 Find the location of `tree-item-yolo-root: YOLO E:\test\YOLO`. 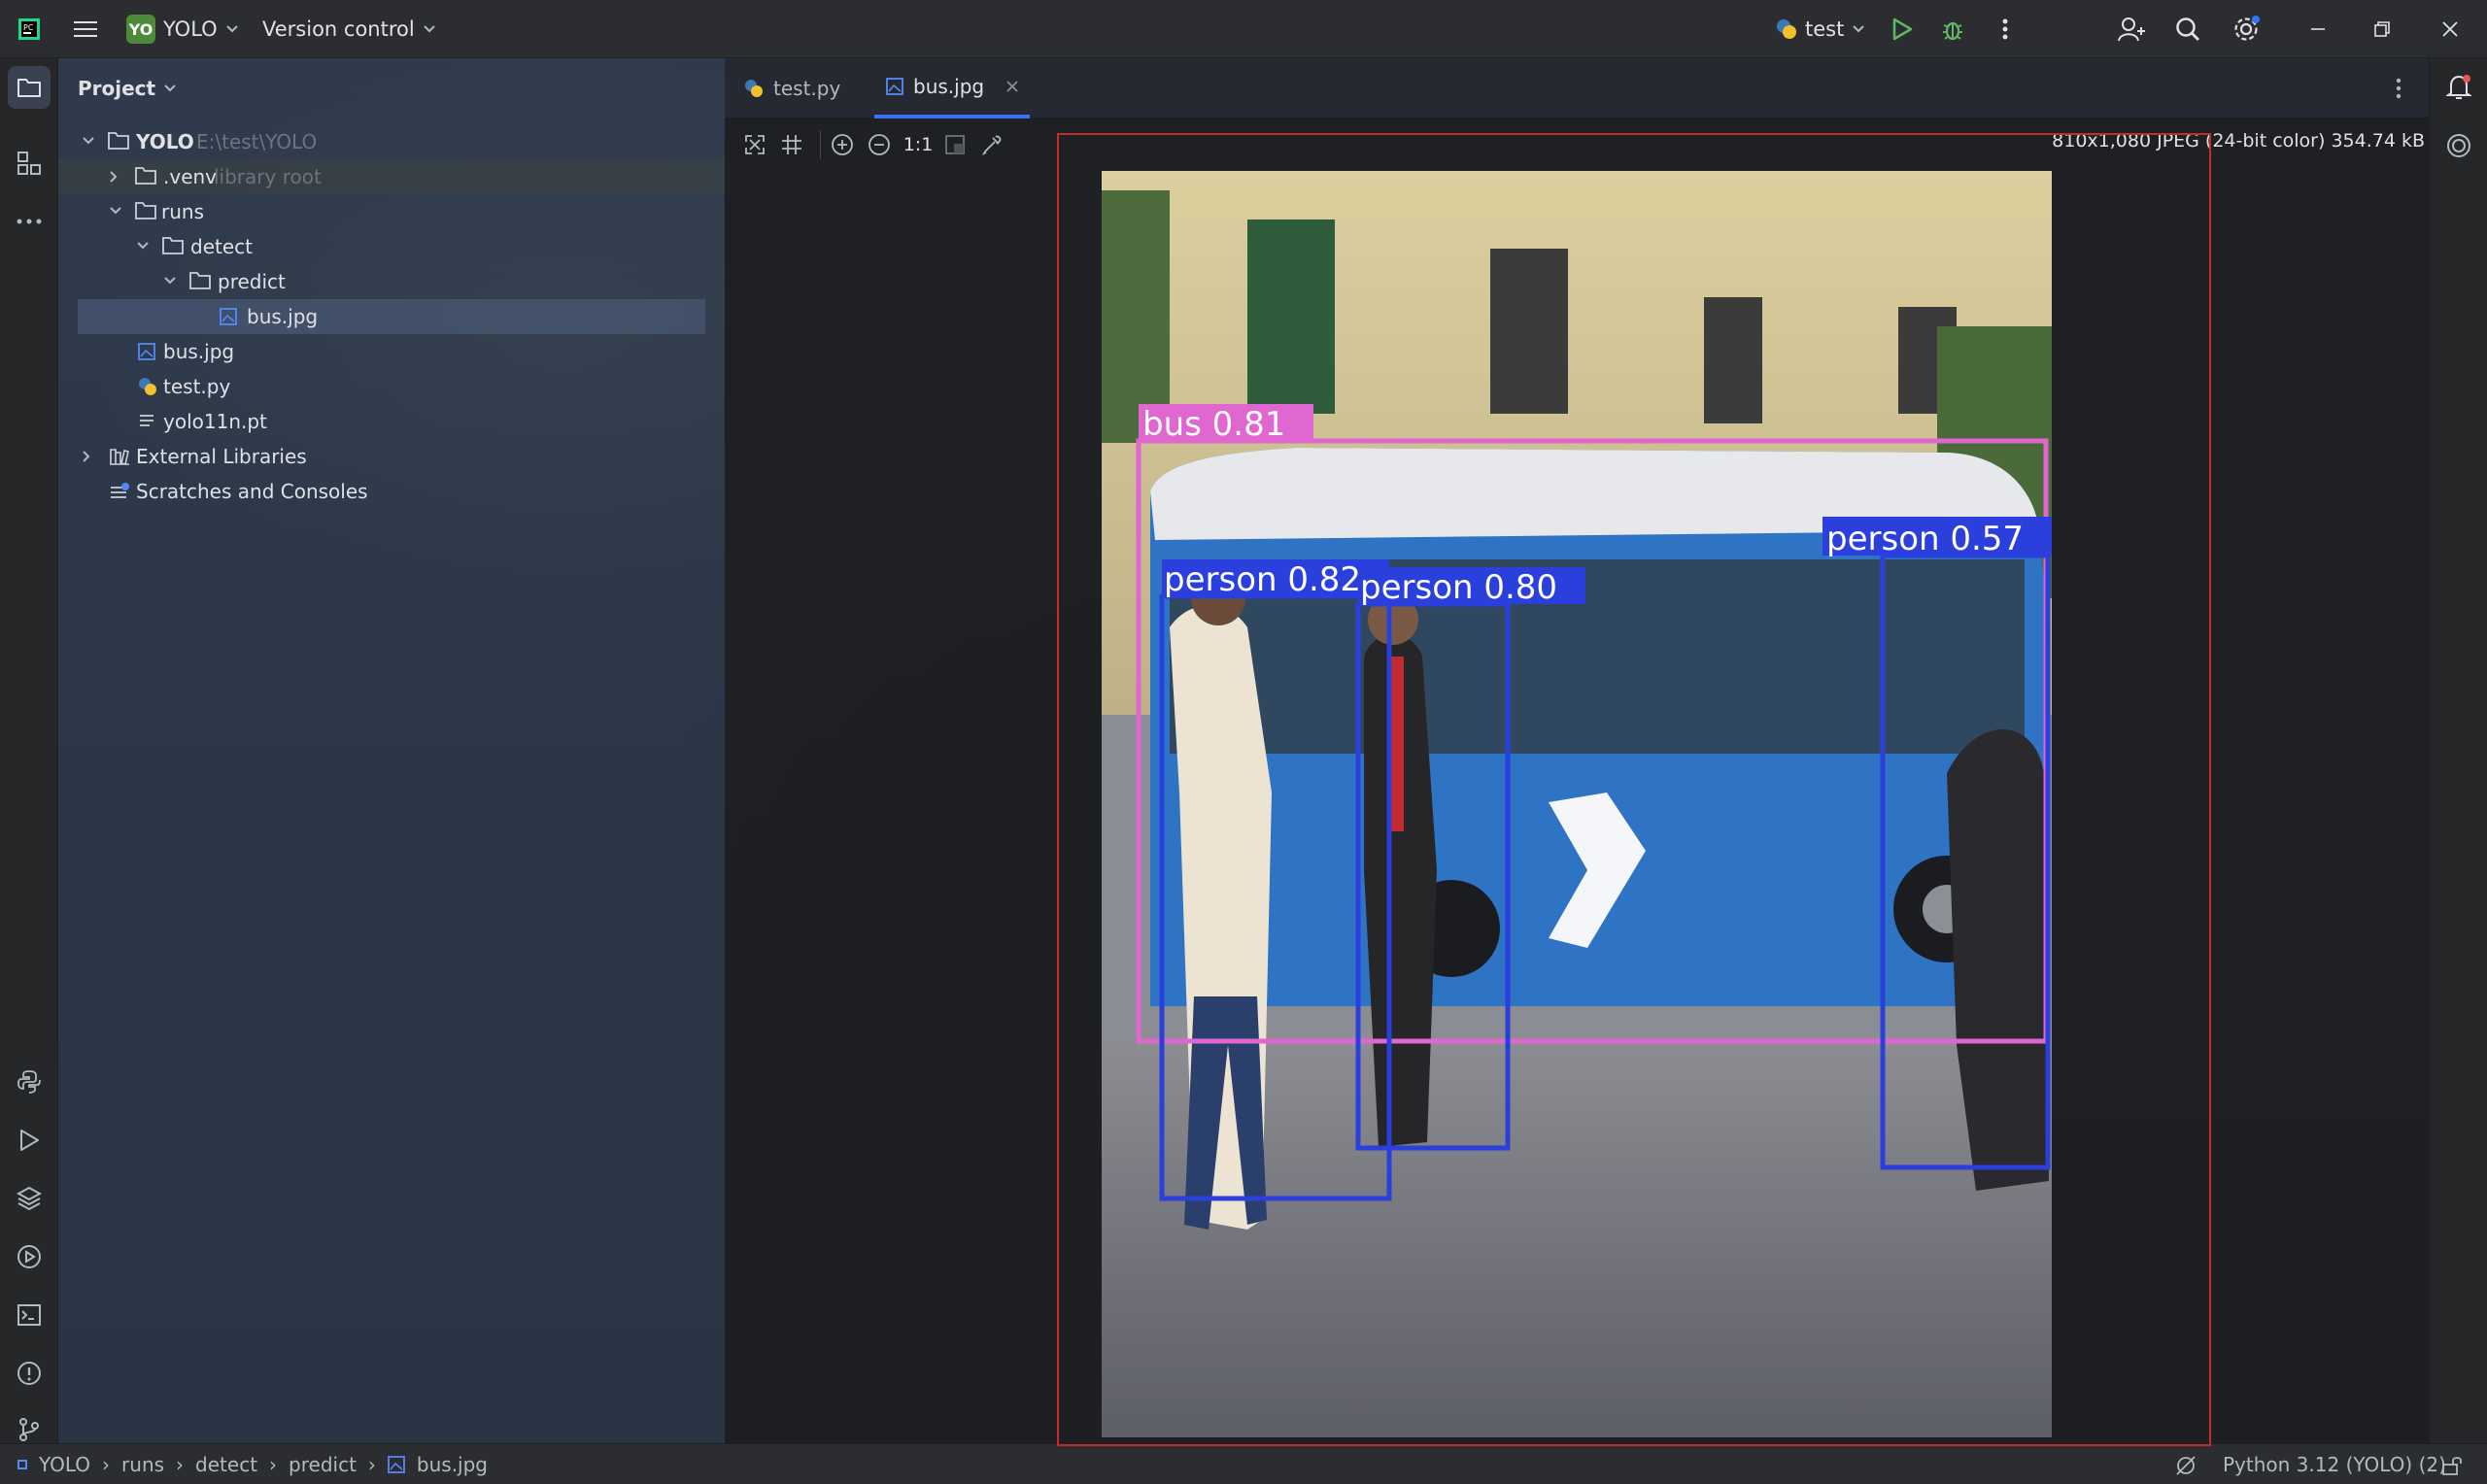

tree-item-yolo-root: YOLO E:\test\YOLO is located at coordinates (391, 141).